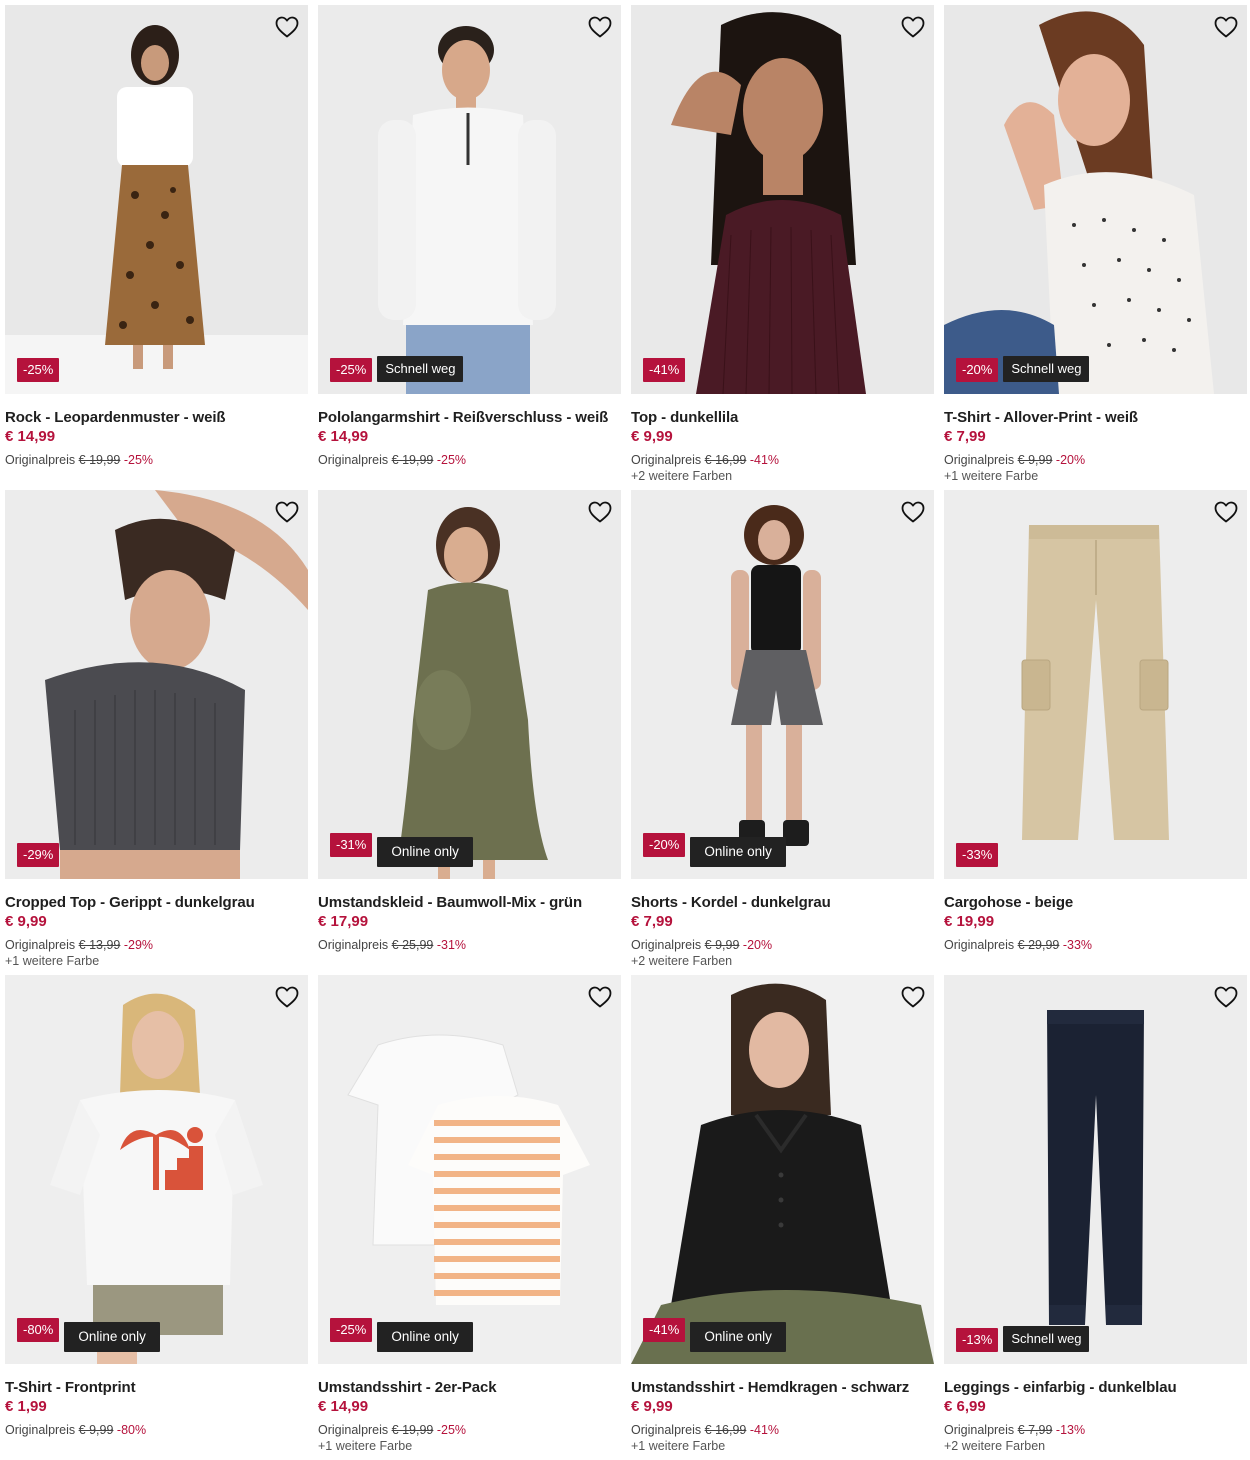  I want to click on original-price-percent: -41%, so click(764, 1430).